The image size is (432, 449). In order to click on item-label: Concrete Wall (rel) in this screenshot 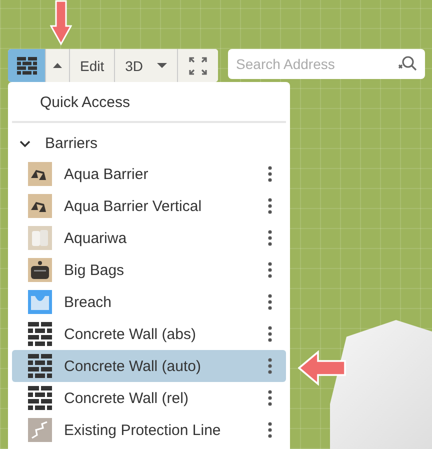, I will do `click(127, 398)`.